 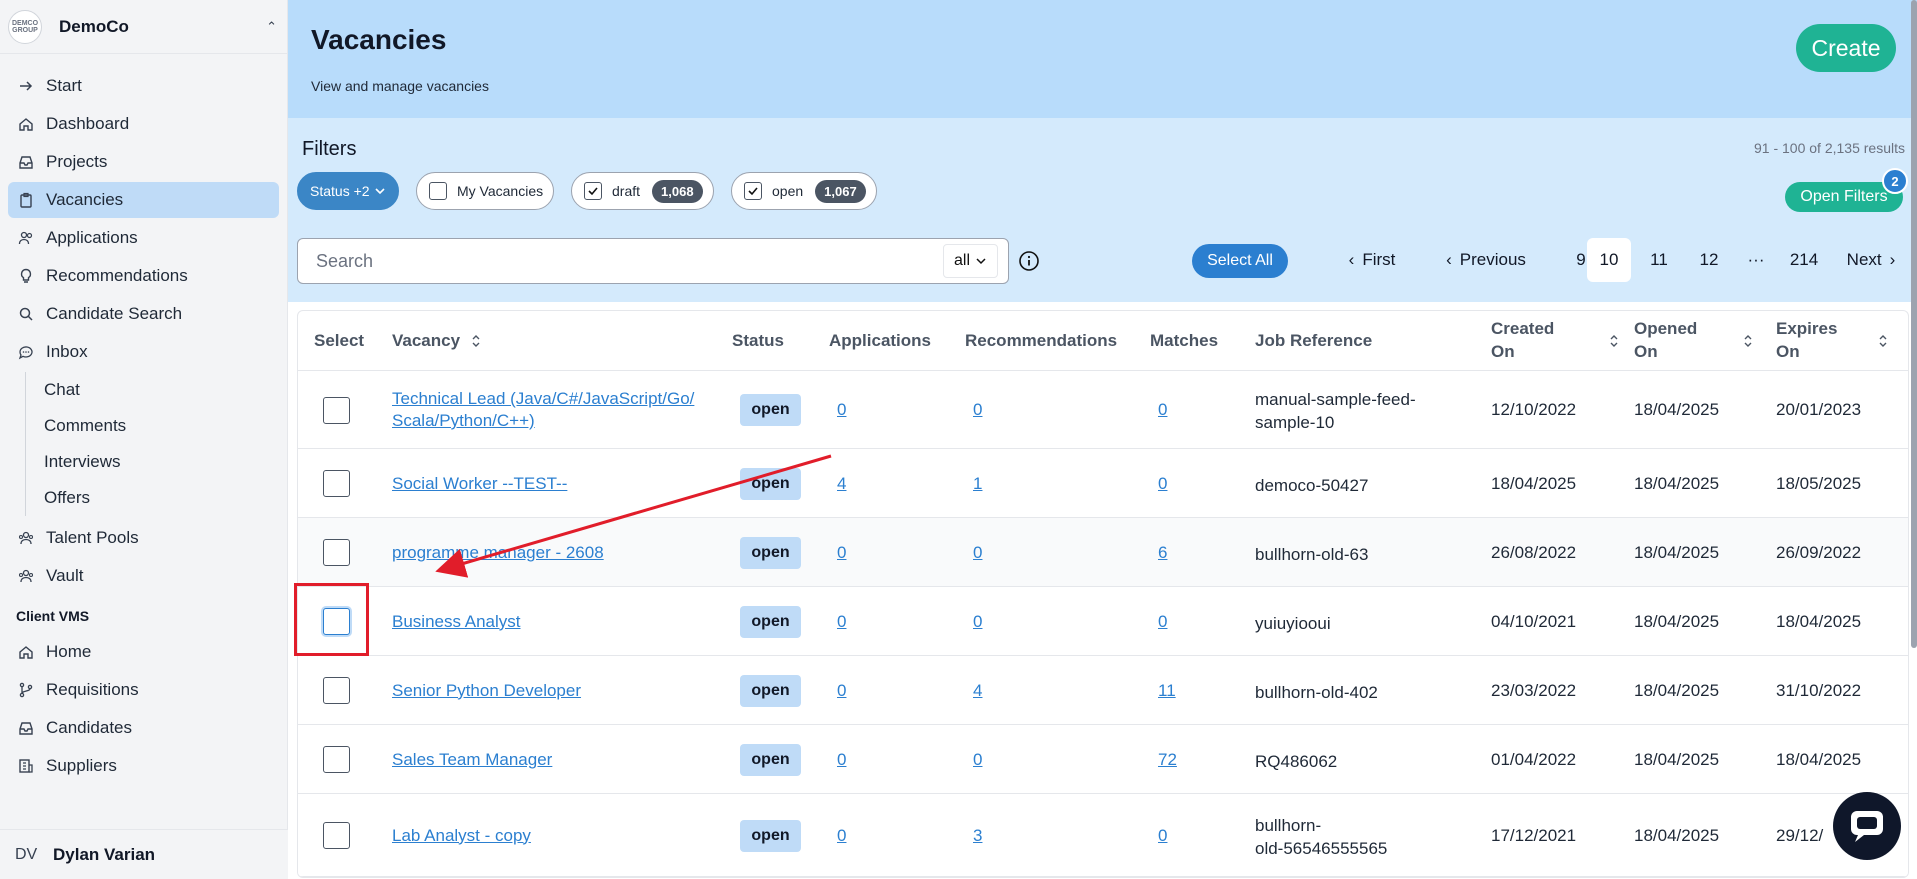 What do you see at coordinates (1914, 324) in the screenshot?
I see `page-scrollbar` at bounding box center [1914, 324].